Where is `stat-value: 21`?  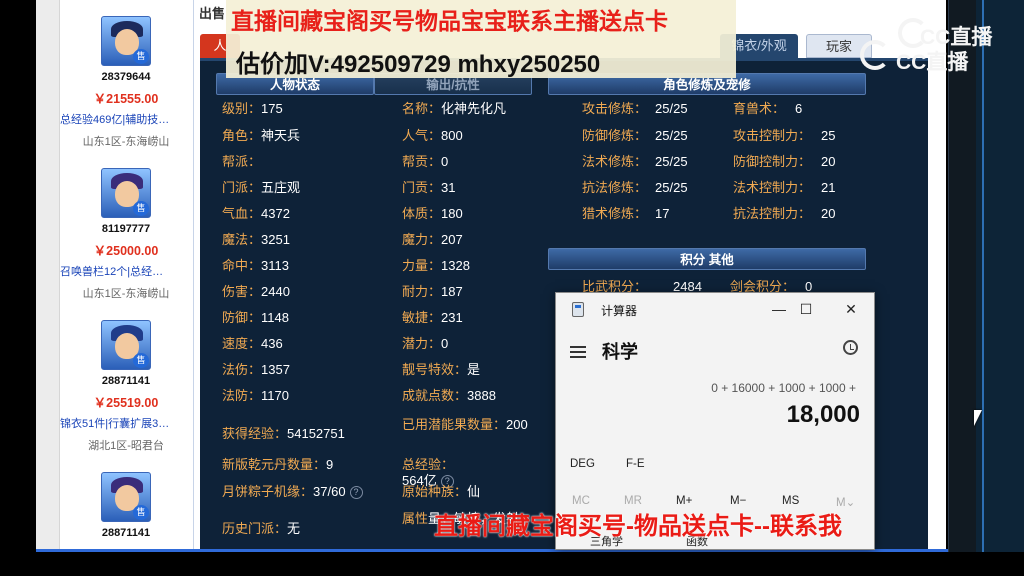 stat-value: 21 is located at coordinates (828, 187).